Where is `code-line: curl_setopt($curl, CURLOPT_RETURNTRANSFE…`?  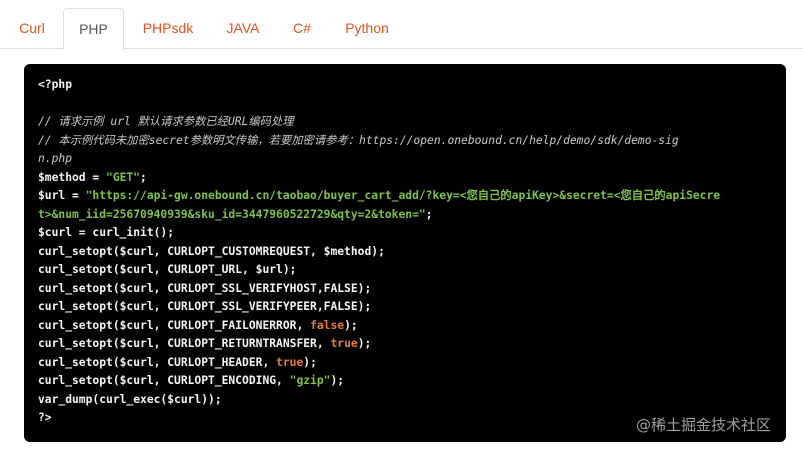
code-line: curl_setopt($curl, CURLOPT_RETURNTRANSFE… is located at coordinates (407, 344).